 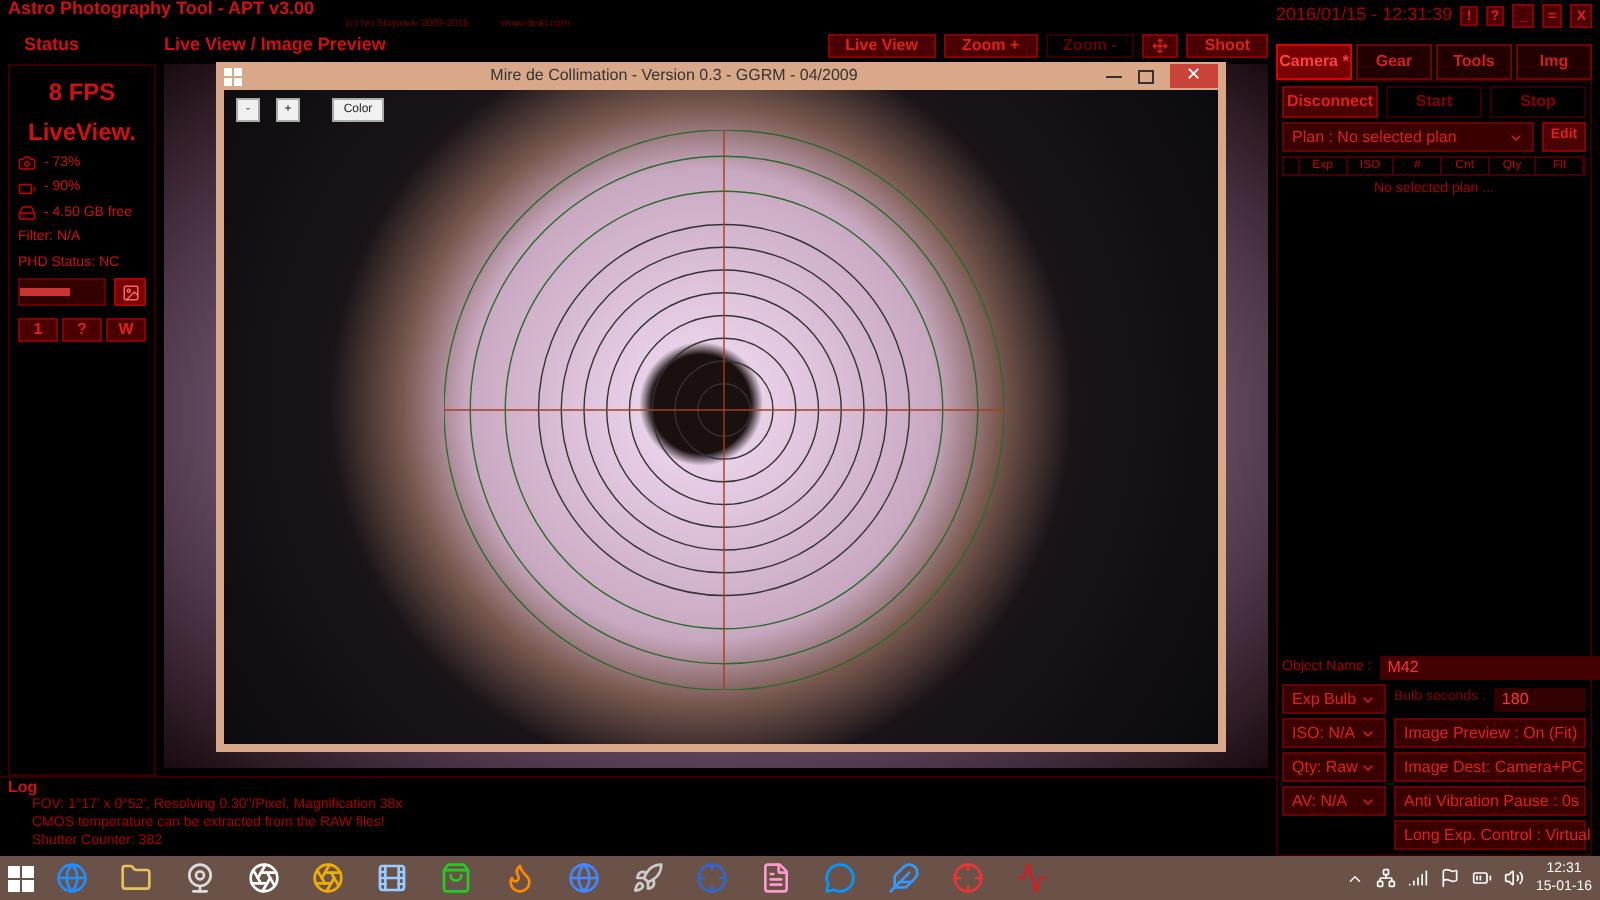 I want to click on folder-icon, so click(x=136, y=878).